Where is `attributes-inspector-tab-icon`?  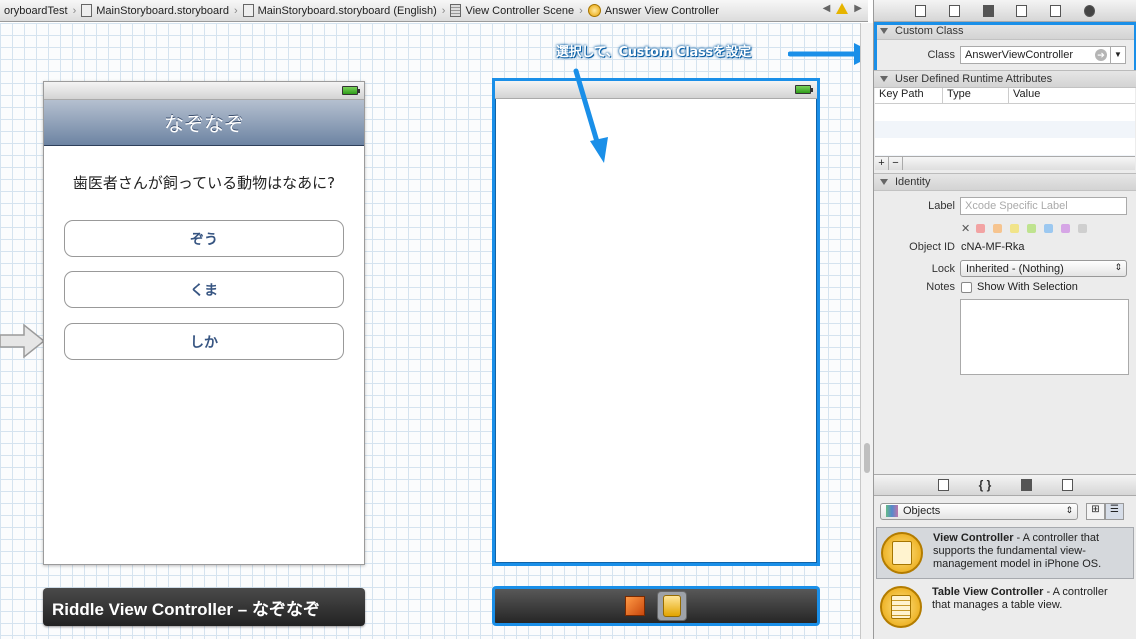
attributes-inspector-tab-icon is located at coordinates (1022, 10).